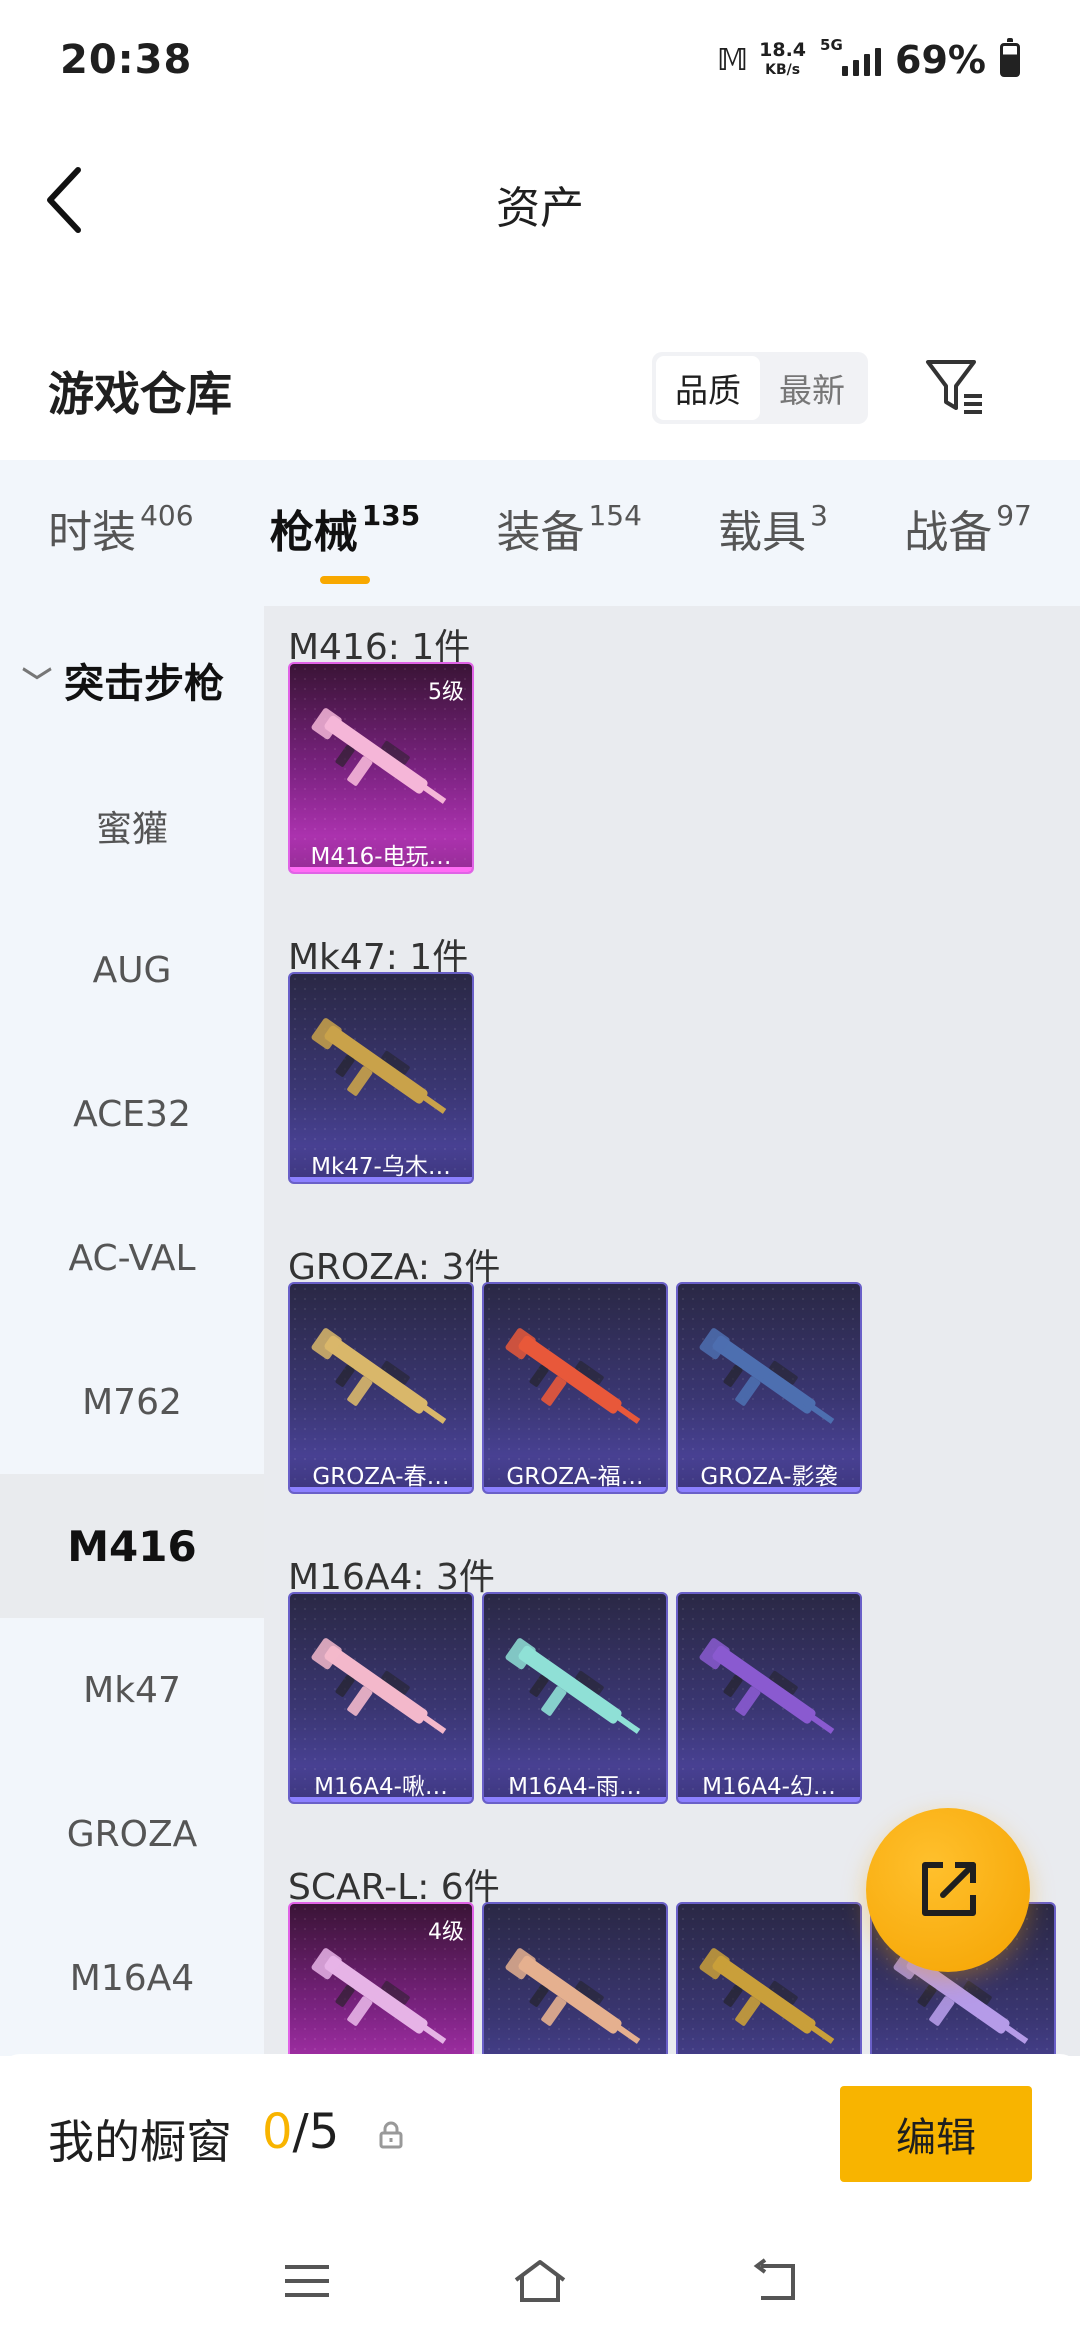 This screenshot has height=2344, width=1080. Describe the element at coordinates (773, 533) in the screenshot. I see `tab-vehicles: 载具 3` at that location.